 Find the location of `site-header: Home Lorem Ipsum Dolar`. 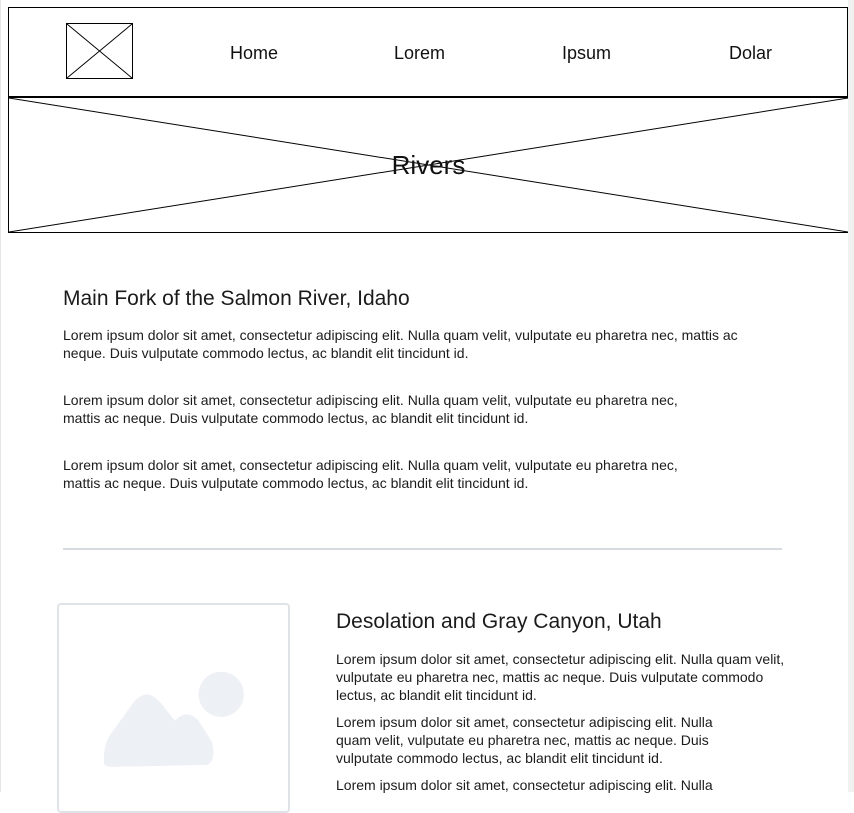

site-header: Home Lorem Ipsum Dolar is located at coordinates (428, 52).